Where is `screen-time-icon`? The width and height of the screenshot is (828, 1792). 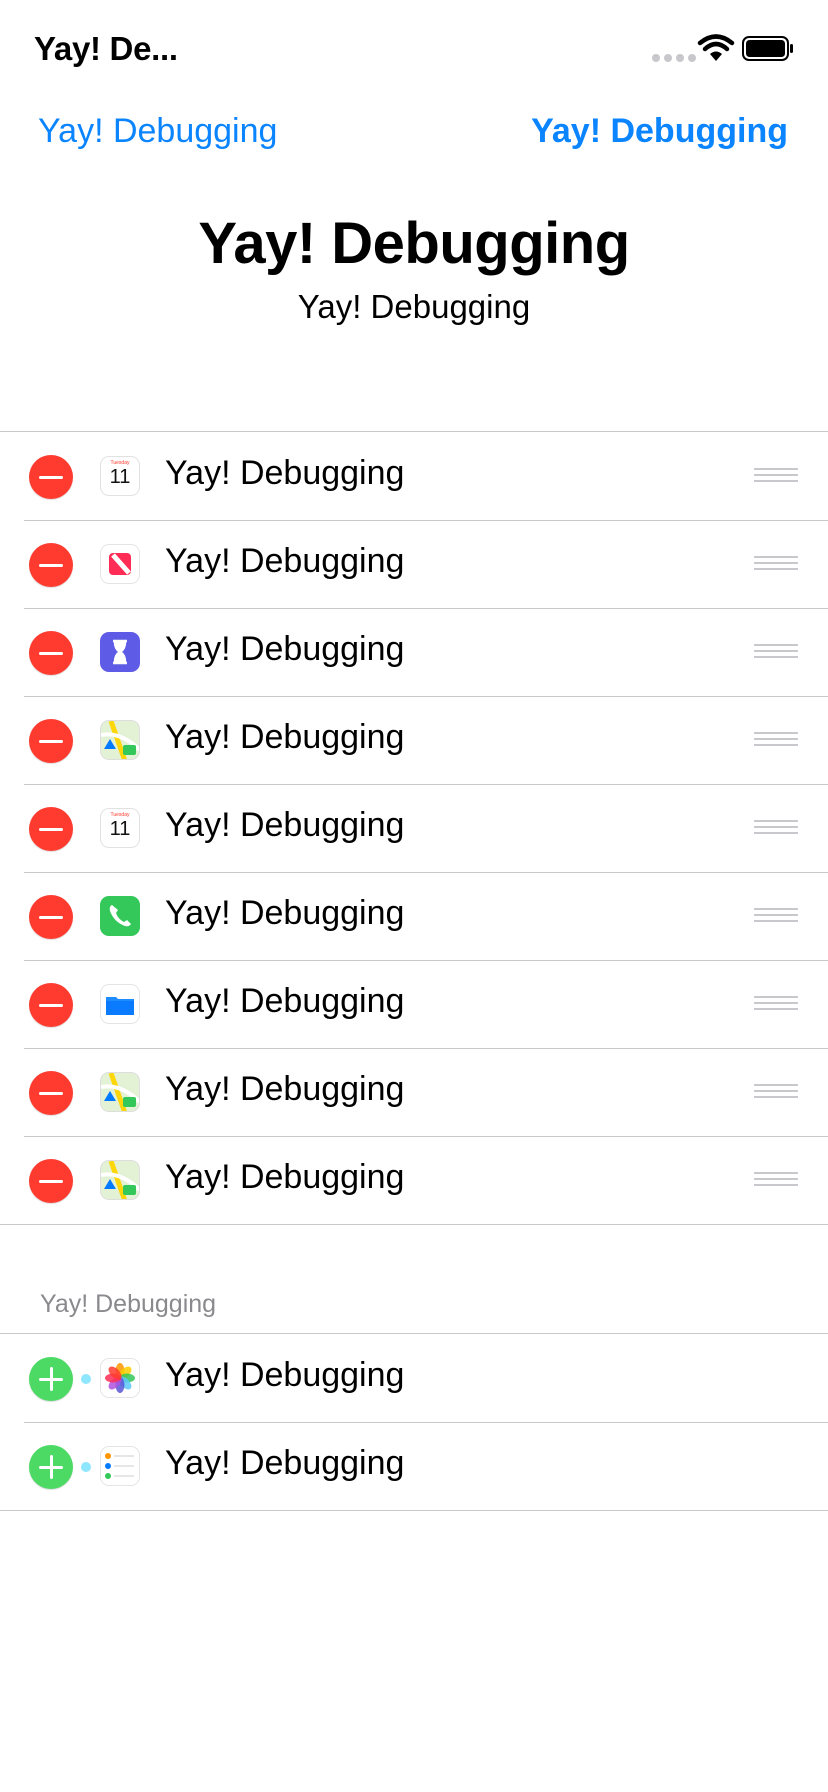
screen-time-icon is located at coordinates (120, 652).